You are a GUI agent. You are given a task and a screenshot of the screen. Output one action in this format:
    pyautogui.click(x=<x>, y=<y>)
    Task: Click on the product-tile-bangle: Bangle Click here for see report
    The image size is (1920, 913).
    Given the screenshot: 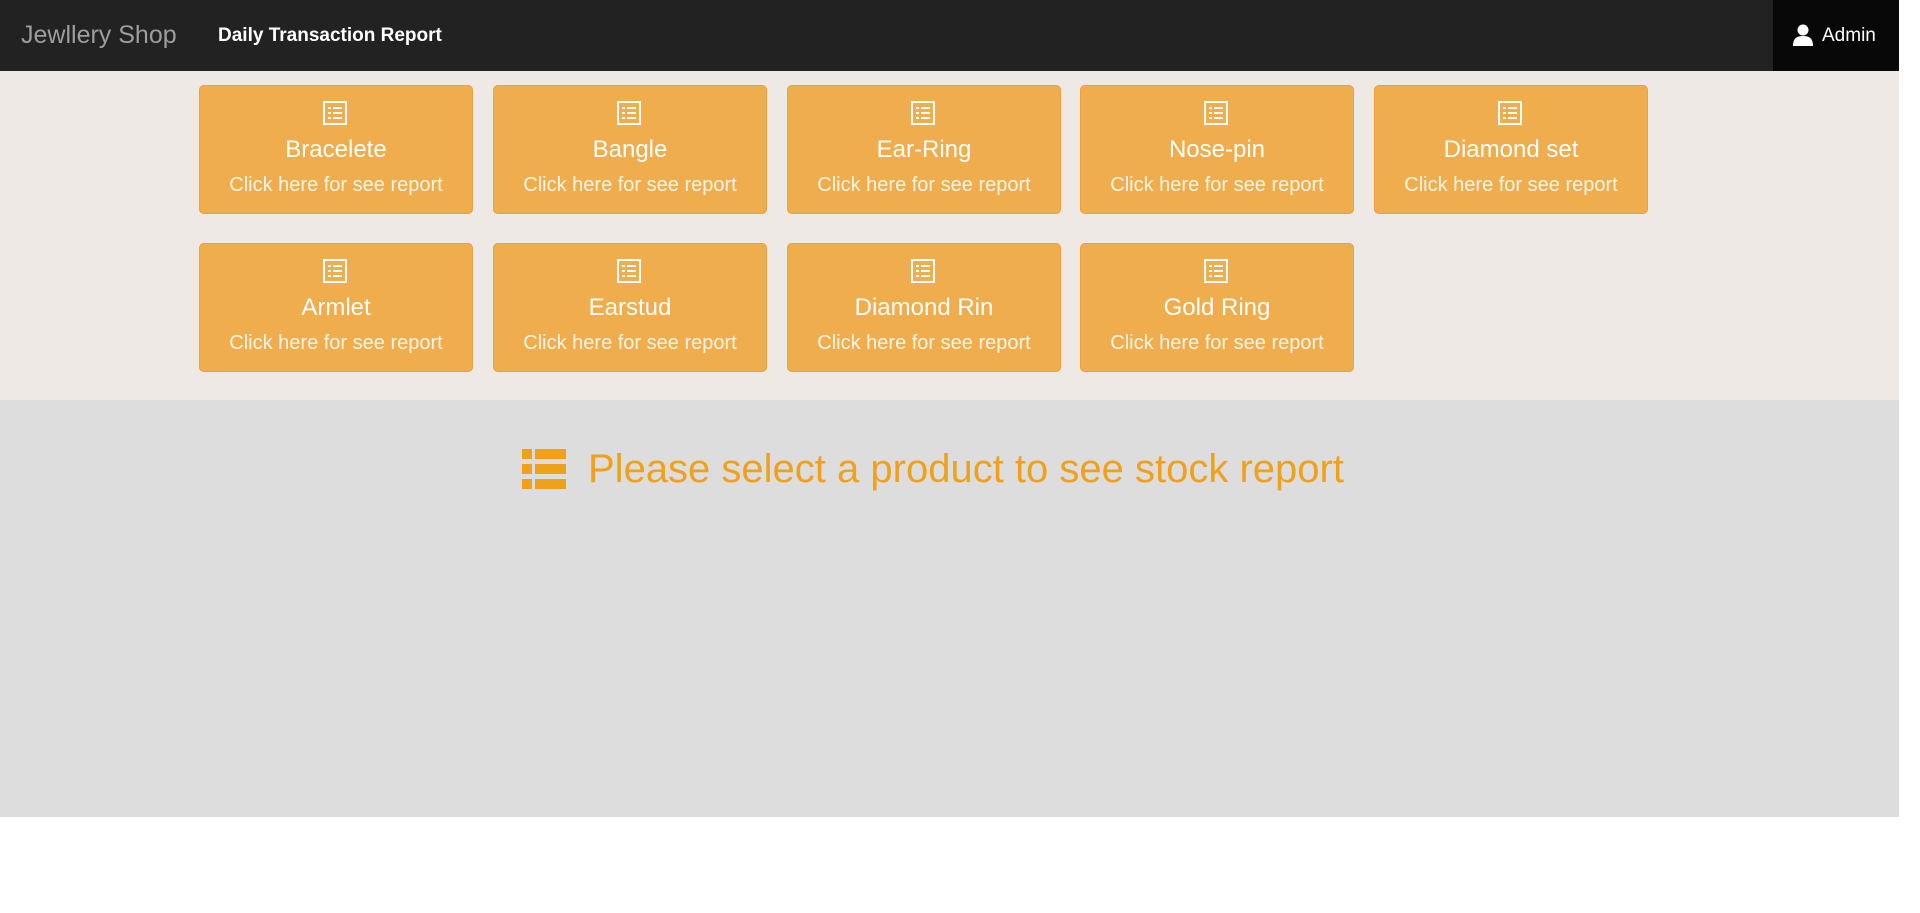 What is the action you would take?
    pyautogui.click(x=630, y=149)
    